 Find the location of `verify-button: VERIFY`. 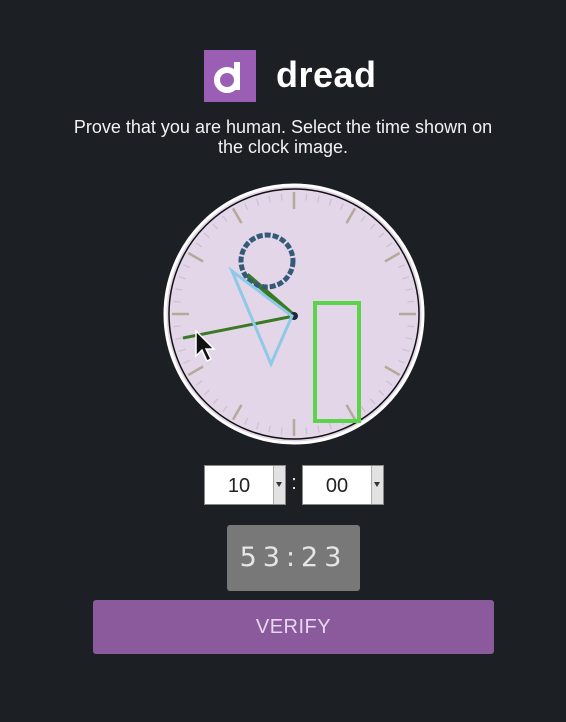

verify-button: VERIFY is located at coordinates (293, 627).